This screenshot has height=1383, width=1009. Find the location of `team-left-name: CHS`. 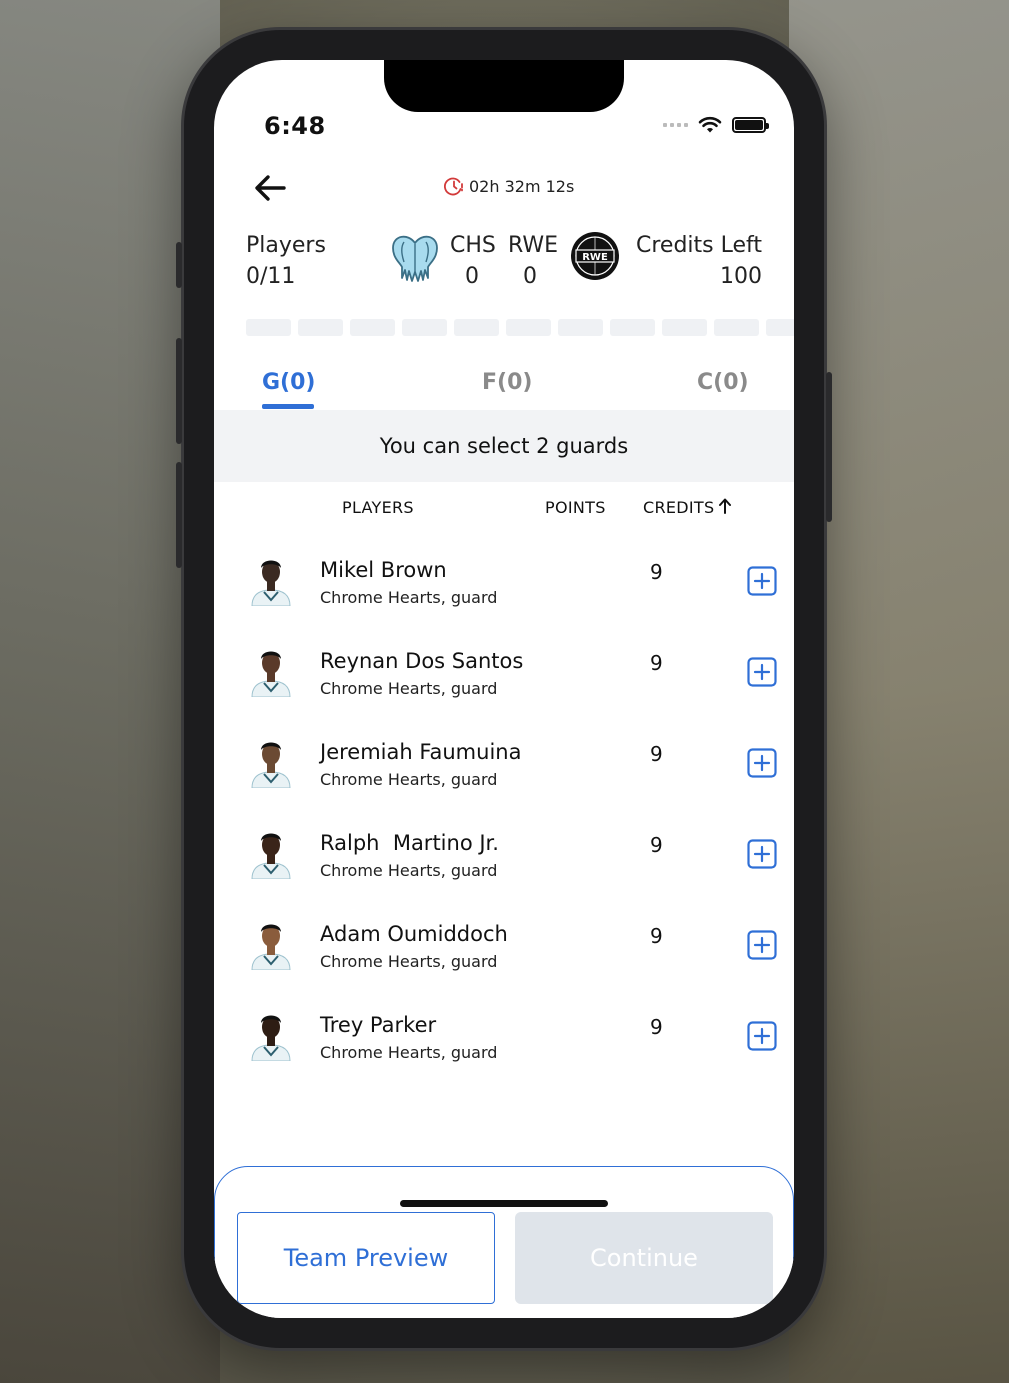

team-left-name: CHS is located at coordinates (473, 245).